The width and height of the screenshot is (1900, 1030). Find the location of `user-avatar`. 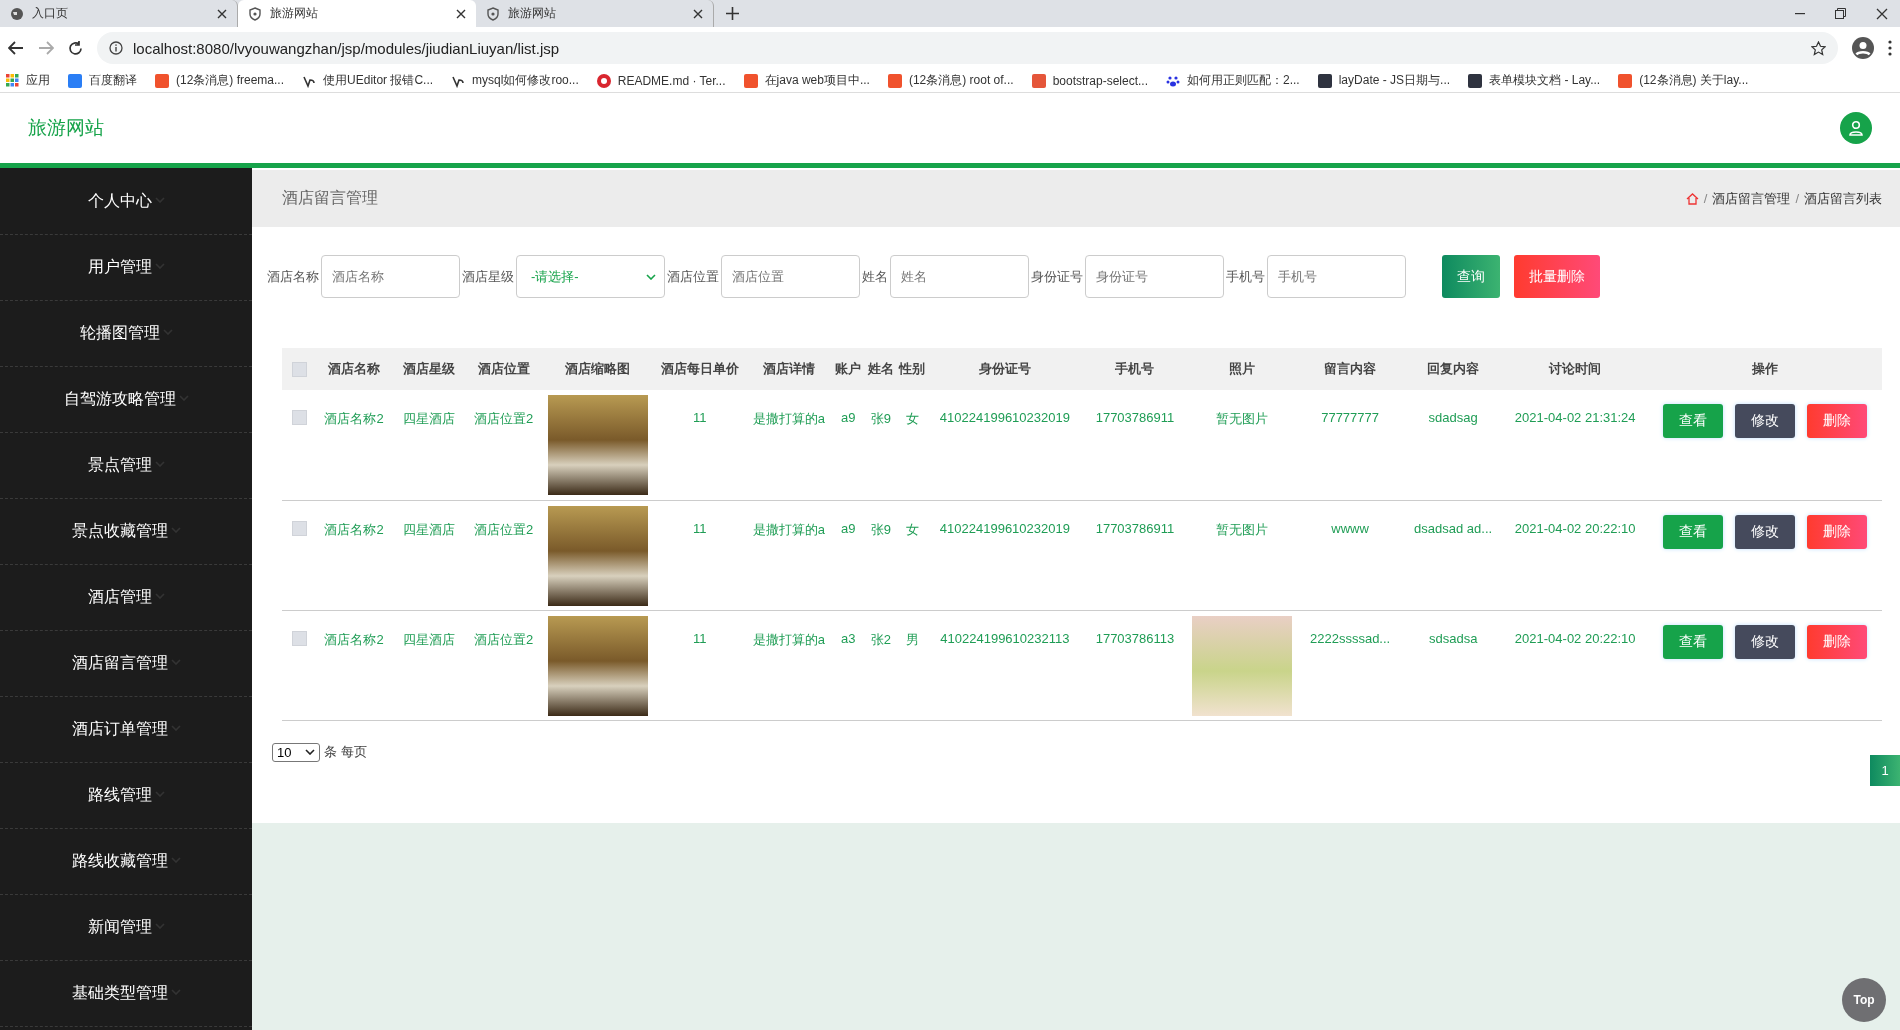

user-avatar is located at coordinates (1856, 128).